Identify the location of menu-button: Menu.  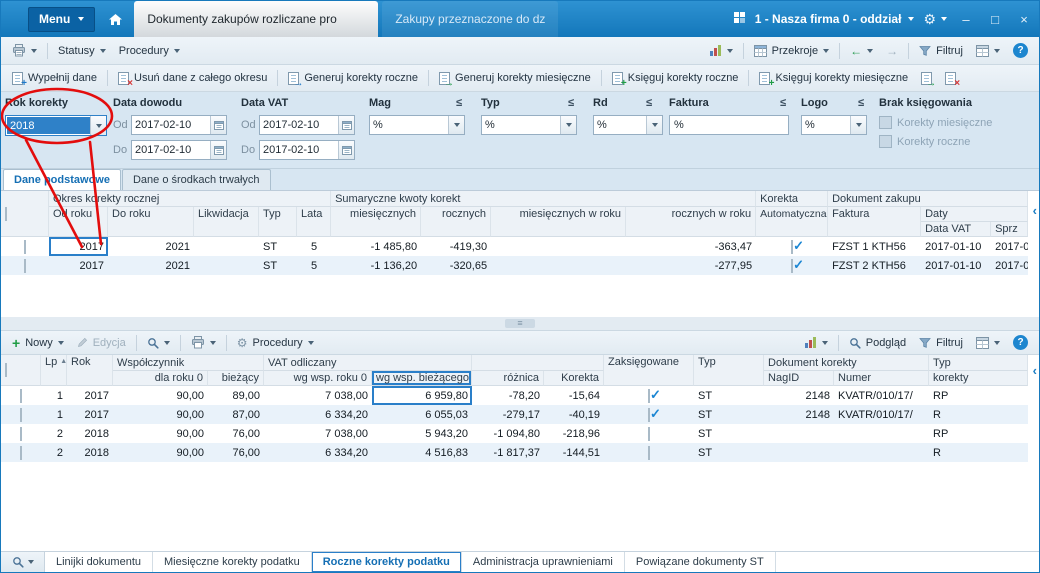
(62, 19).